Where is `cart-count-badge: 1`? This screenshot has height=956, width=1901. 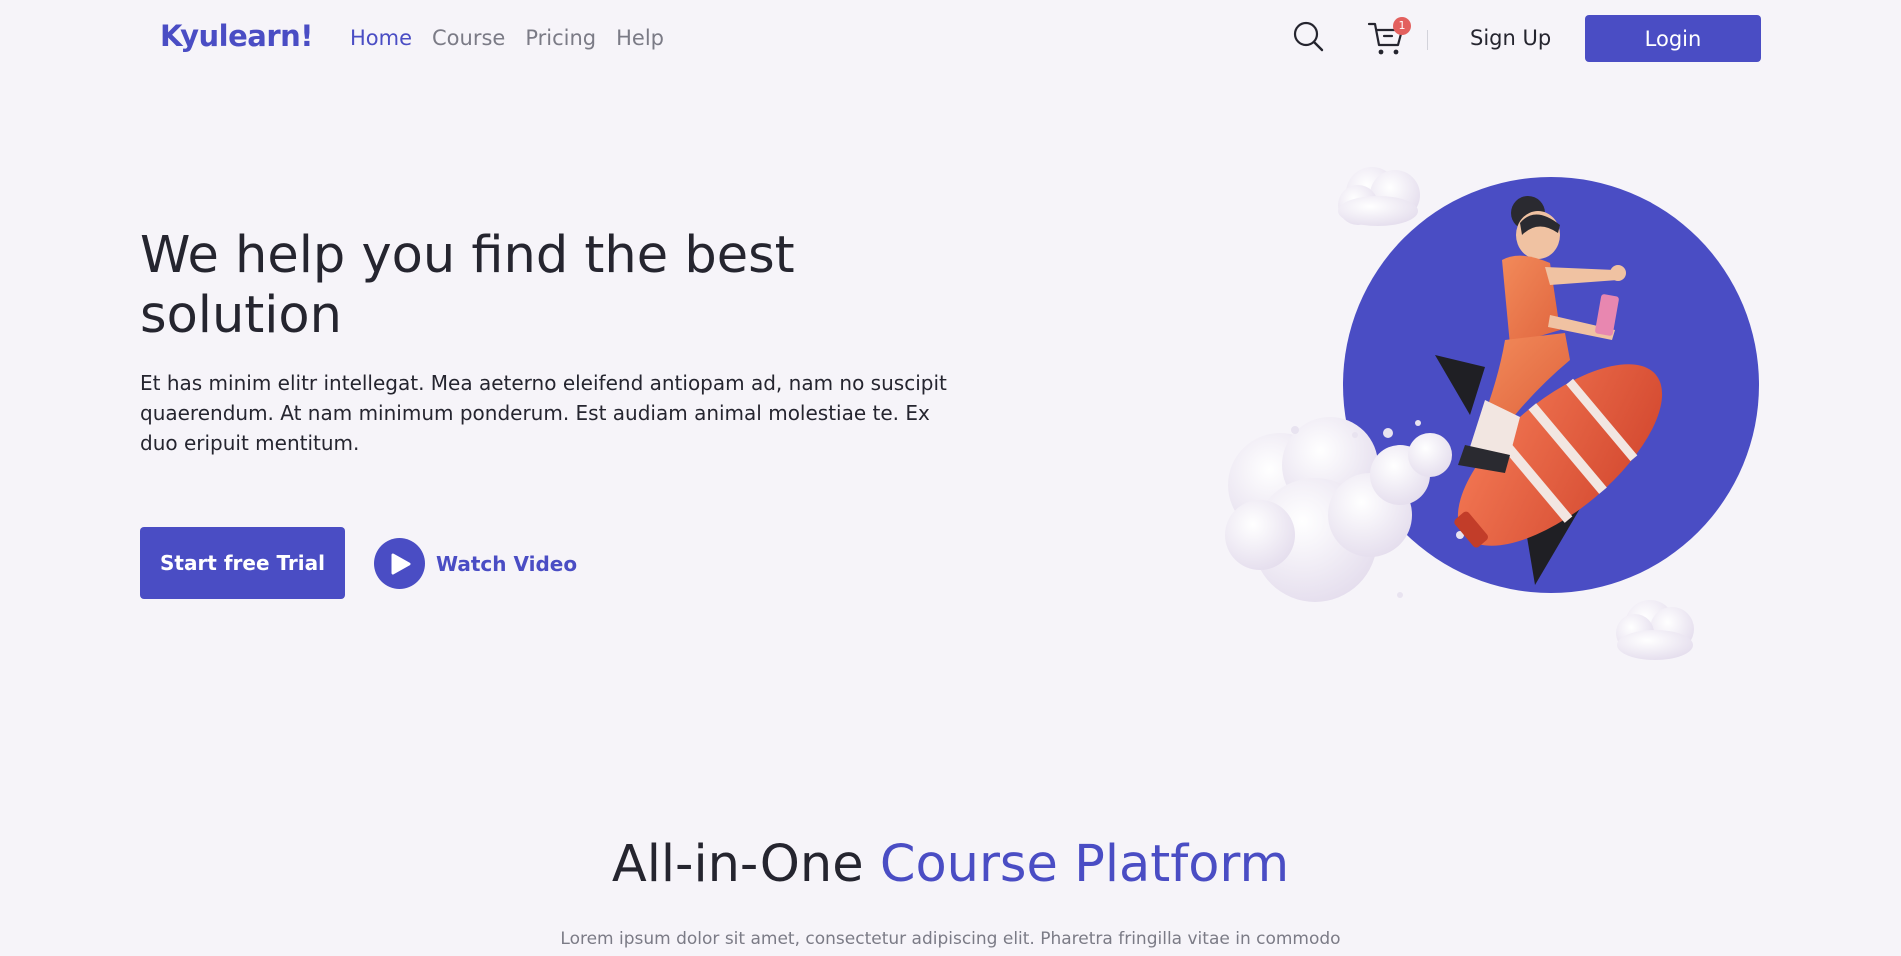 cart-count-badge: 1 is located at coordinates (1402, 26).